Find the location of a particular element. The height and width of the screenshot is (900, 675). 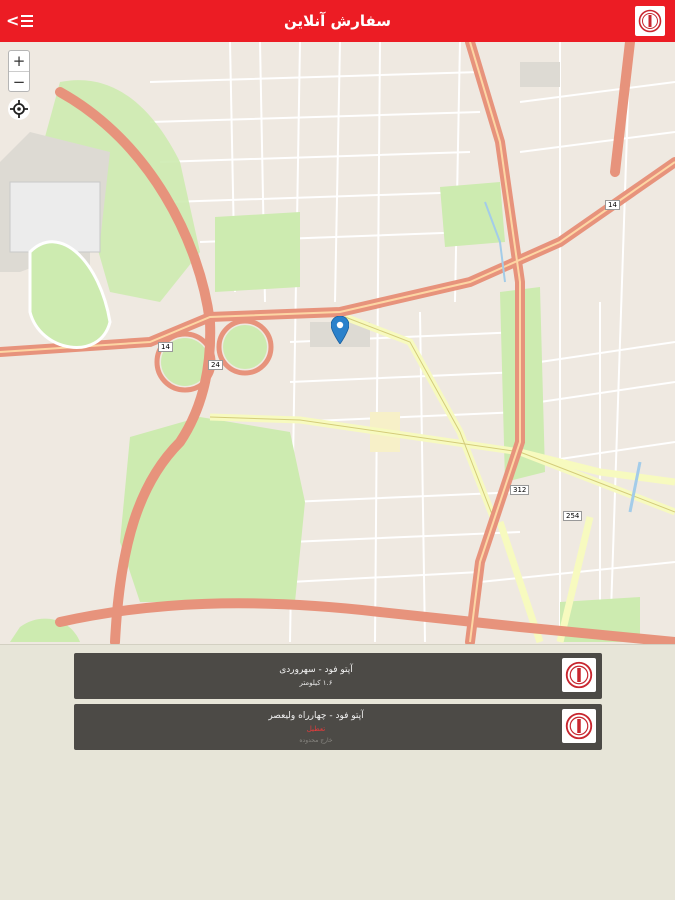

highway-shield: 24 is located at coordinates (215, 365).